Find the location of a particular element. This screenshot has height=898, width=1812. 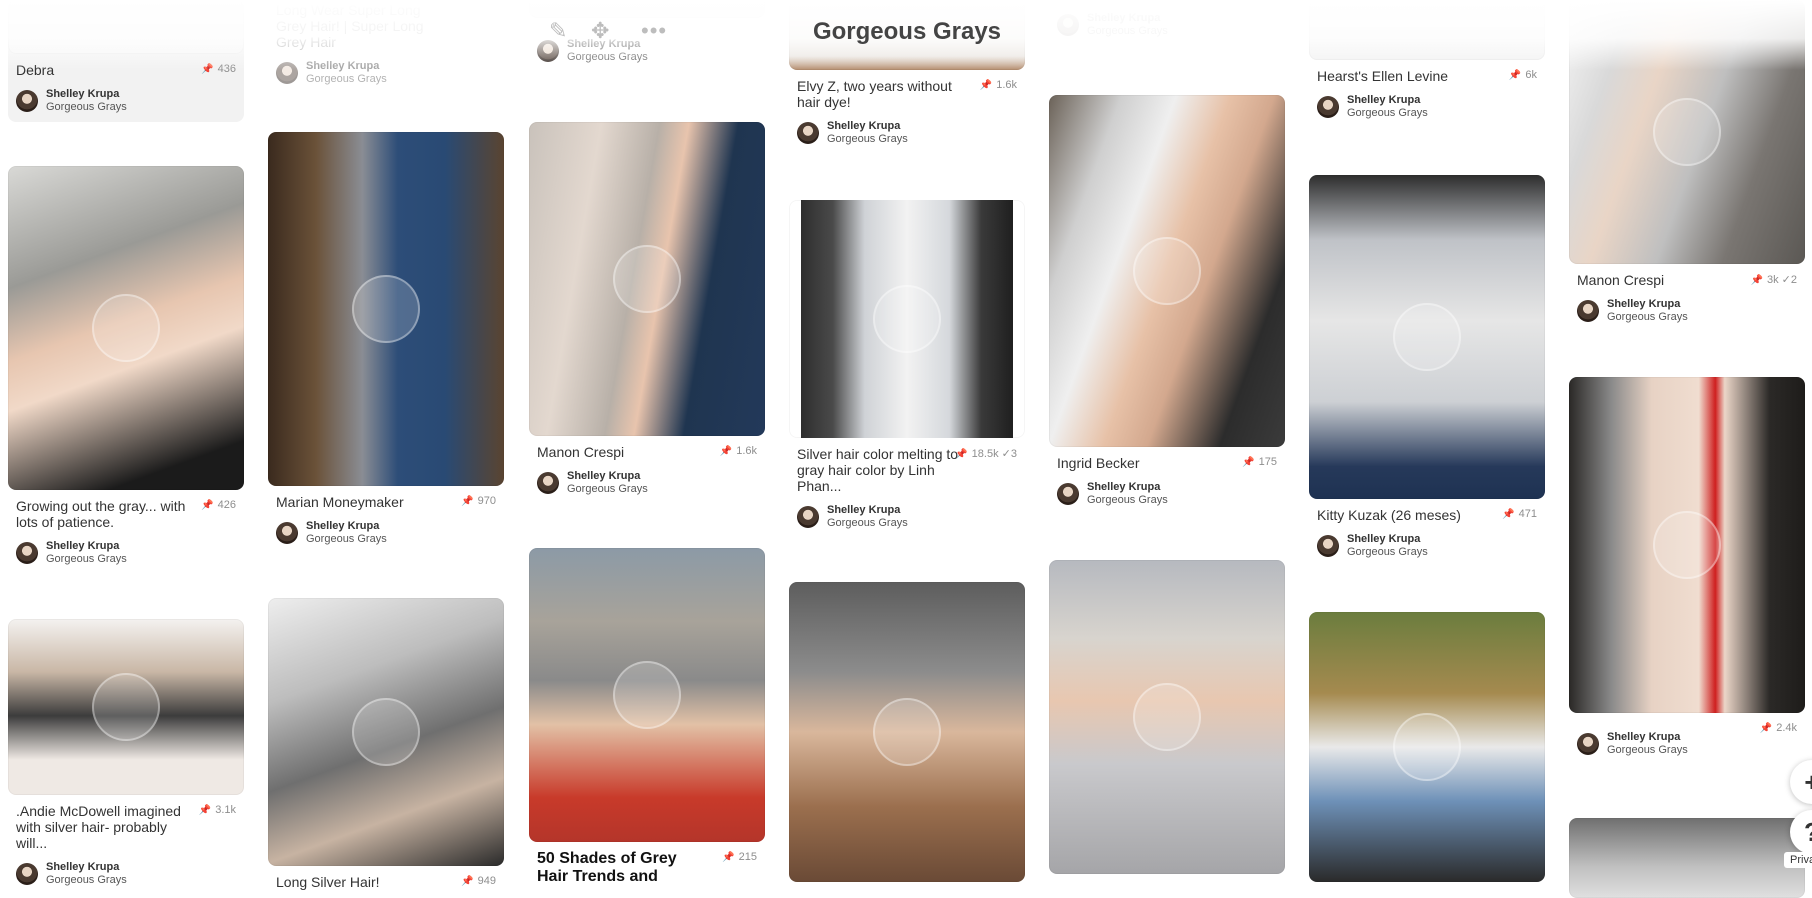

pin-card: Debra 📌 436 Shelley Krupa Gorgeous Grays is located at coordinates (126, 61).